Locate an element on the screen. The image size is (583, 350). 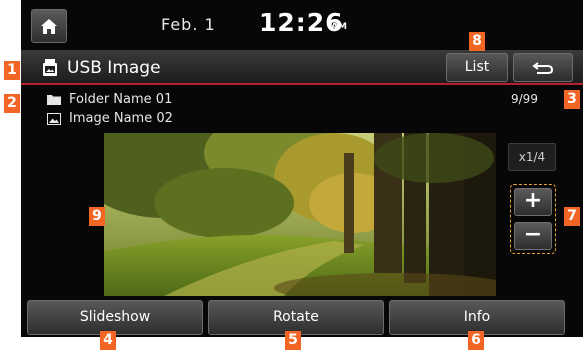
back-arrow-icon is located at coordinates (543, 67).